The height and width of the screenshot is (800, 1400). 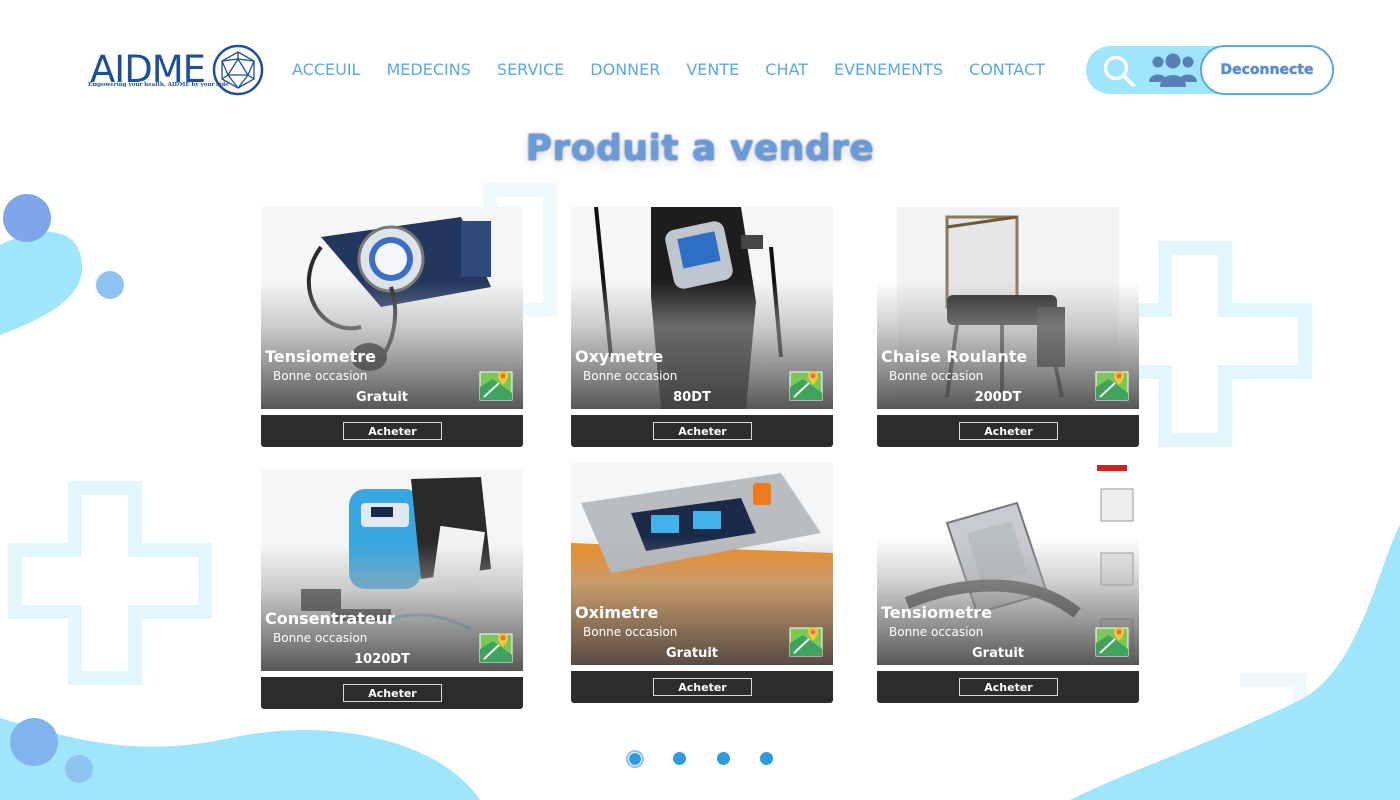 What do you see at coordinates (530, 69) in the screenshot?
I see `nav-item-service: SERVICE` at bounding box center [530, 69].